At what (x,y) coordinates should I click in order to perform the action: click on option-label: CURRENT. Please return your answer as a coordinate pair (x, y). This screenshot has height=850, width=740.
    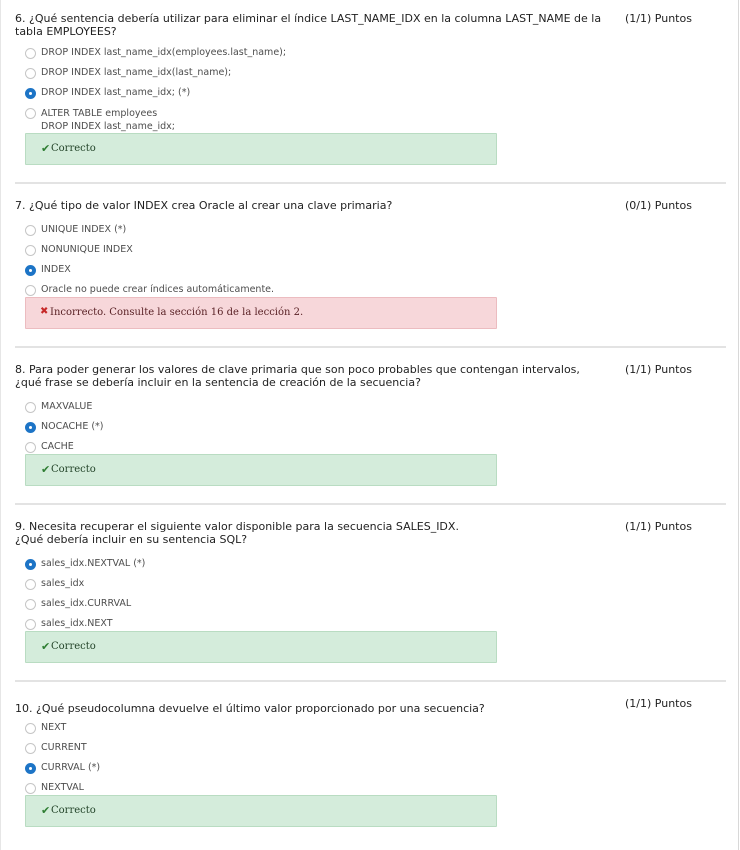
    Looking at the image, I should click on (64, 747).